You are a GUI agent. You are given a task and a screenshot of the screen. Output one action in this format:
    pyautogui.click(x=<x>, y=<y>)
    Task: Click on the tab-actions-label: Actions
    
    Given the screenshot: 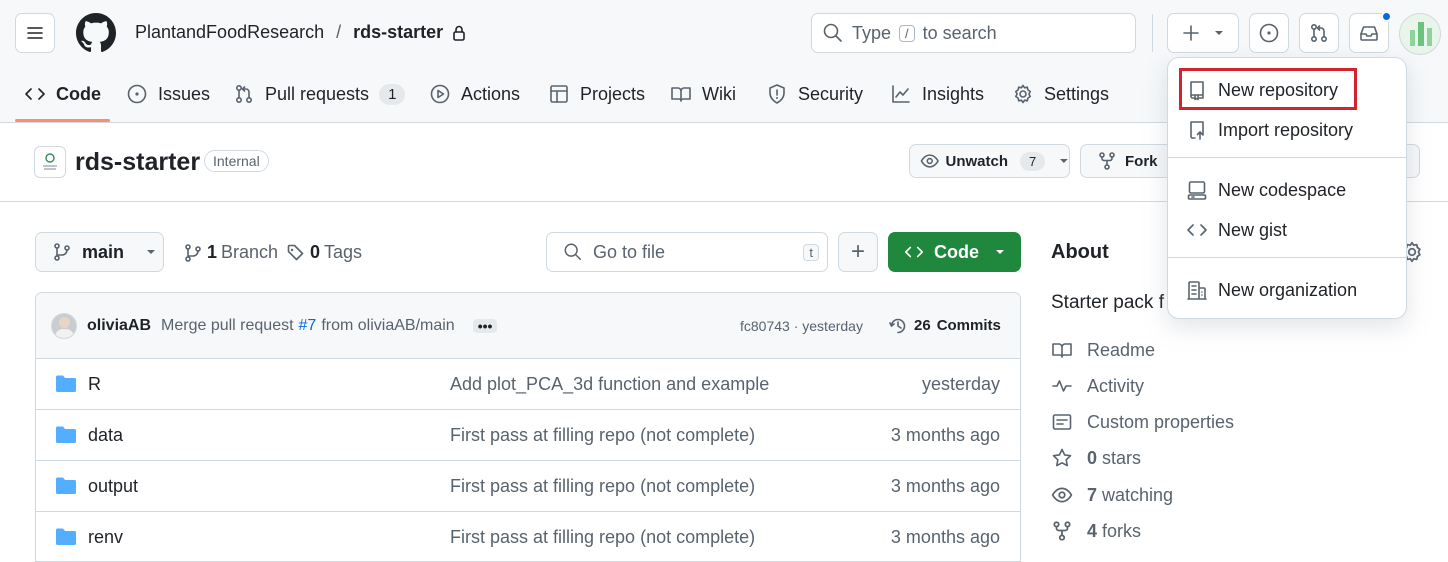 What is the action you would take?
    pyautogui.click(x=491, y=93)
    